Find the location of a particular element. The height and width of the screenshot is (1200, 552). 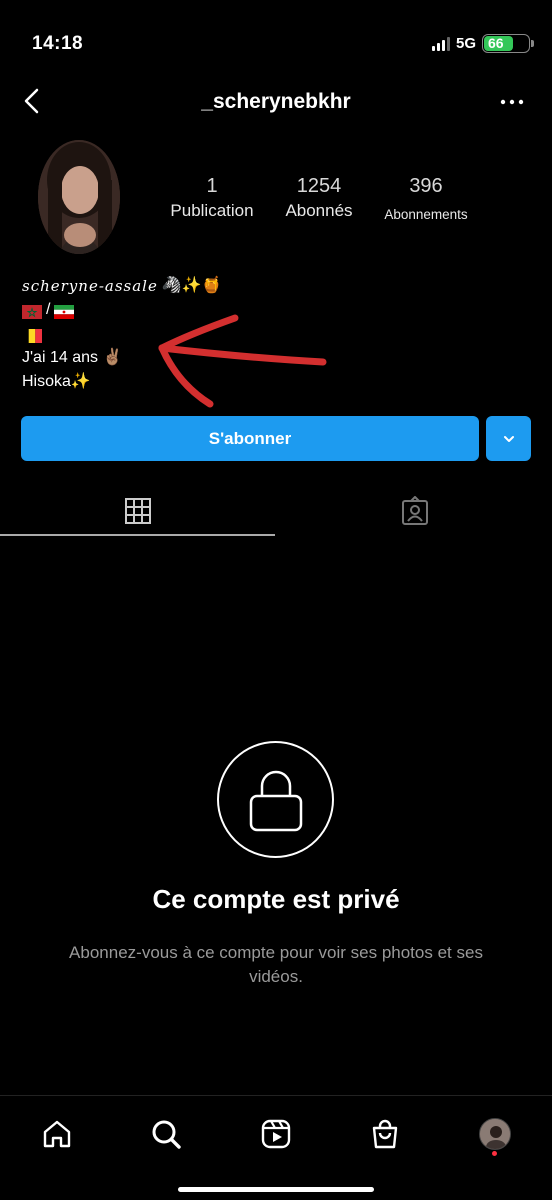

morocco-flag-icon is located at coordinates (32, 311).